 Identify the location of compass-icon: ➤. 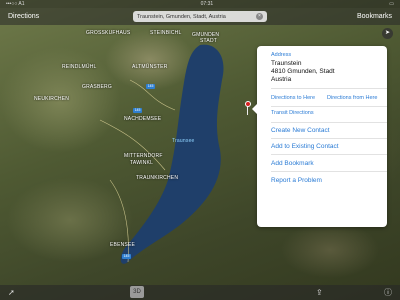
(387, 33).